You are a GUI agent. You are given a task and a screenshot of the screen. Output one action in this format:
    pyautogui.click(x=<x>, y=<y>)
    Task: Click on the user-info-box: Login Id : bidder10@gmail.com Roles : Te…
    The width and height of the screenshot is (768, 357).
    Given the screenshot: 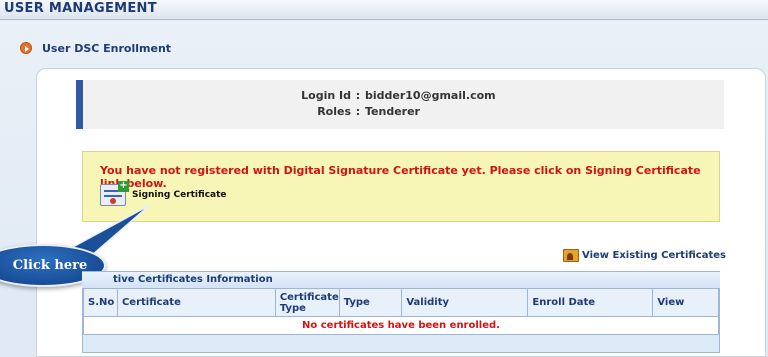 What is the action you would take?
    pyautogui.click(x=400, y=104)
    